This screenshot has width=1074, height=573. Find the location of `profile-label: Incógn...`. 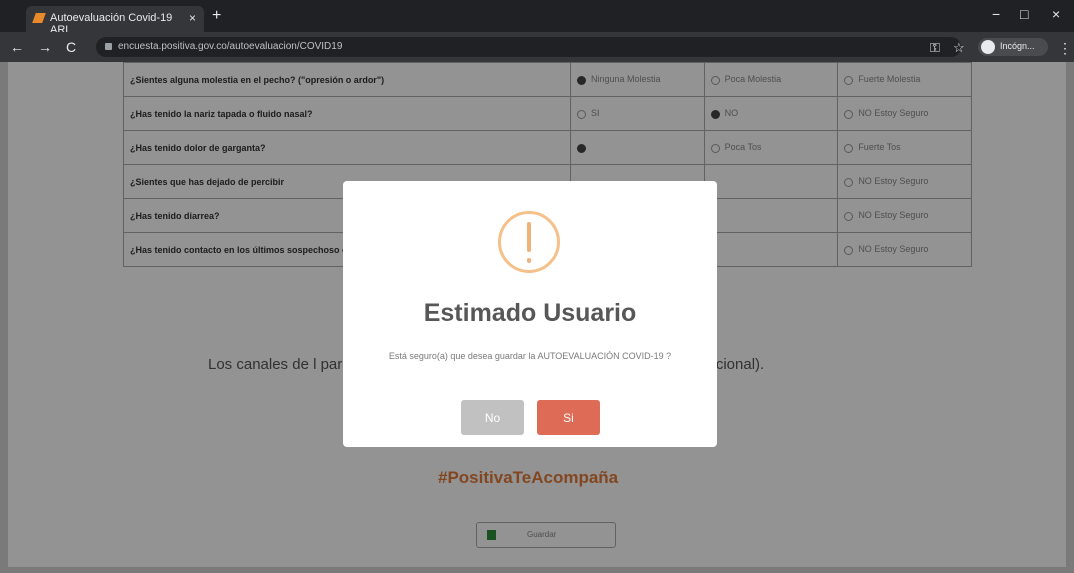

profile-label: Incógn... is located at coordinates (1017, 46).